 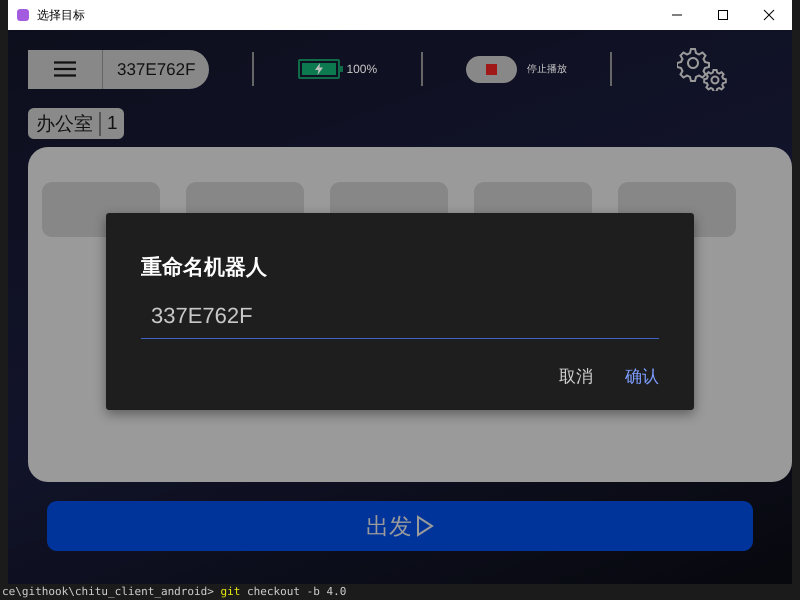 I want to click on terminal-command: git, so click(x=230, y=591).